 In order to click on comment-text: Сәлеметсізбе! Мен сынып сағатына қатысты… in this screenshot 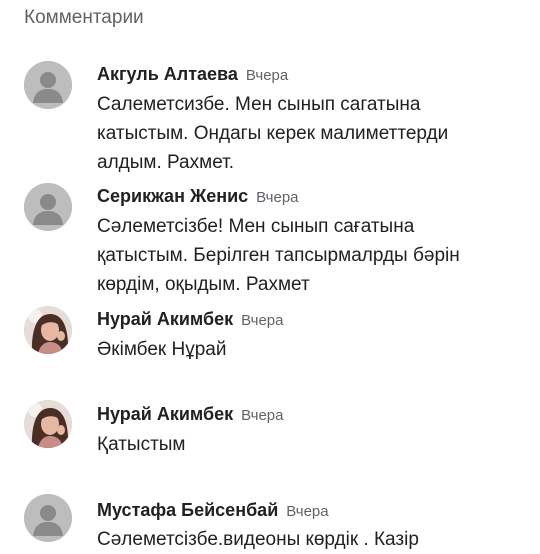, I will do `click(278, 255)`.